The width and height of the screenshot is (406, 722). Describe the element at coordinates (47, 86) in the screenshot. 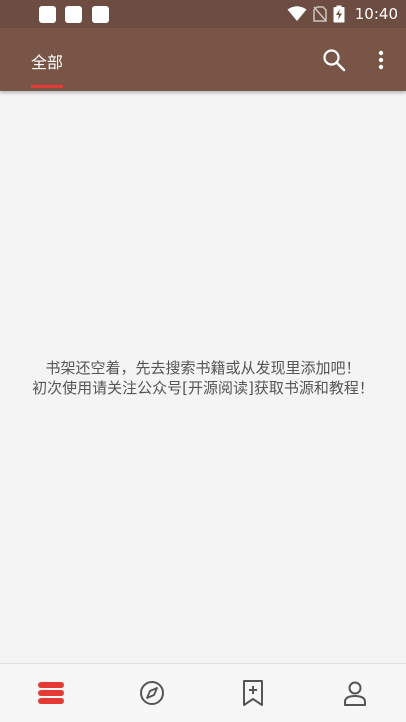

I see `tab-indicator` at that location.